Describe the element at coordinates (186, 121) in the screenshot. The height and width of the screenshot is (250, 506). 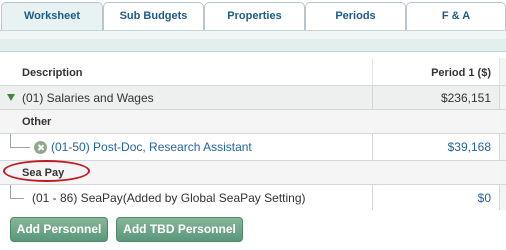
I see `section-desc-cell: Other` at that location.